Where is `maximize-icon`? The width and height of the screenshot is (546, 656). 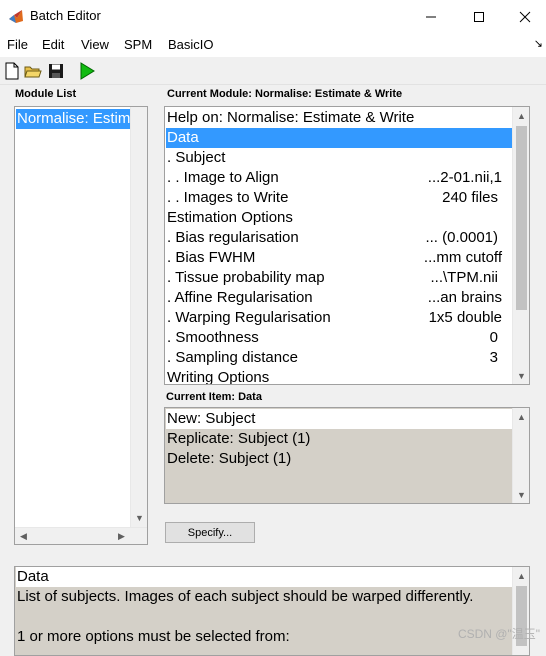 maximize-icon is located at coordinates (479, 16).